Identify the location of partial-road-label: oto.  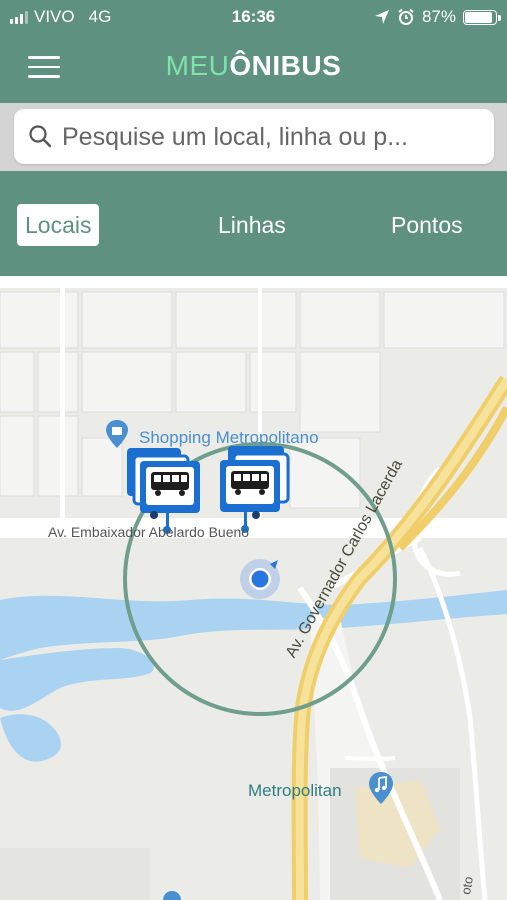
(467, 885).